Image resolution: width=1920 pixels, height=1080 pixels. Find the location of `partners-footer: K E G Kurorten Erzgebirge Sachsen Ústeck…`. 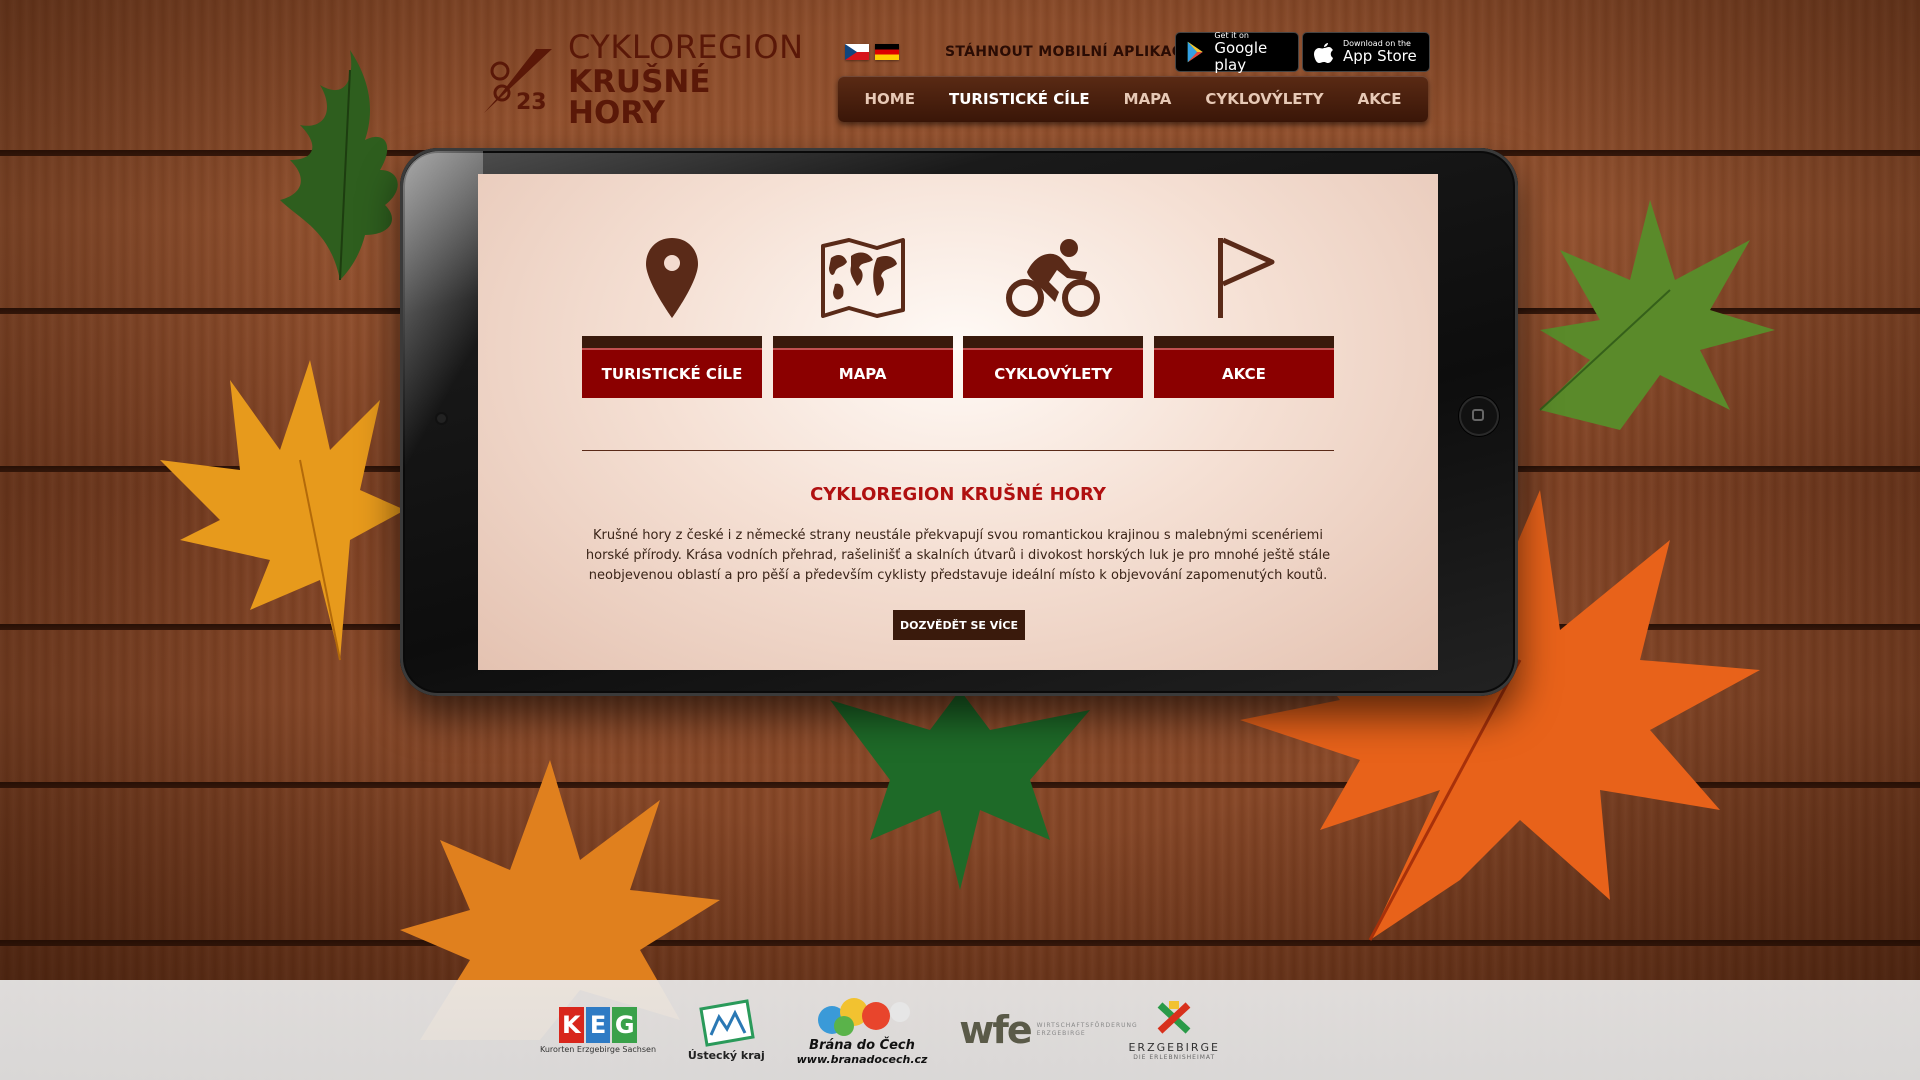

partners-footer: K E G Kurorten Erzgebirge Sachsen Ústeck… is located at coordinates (960, 1030).